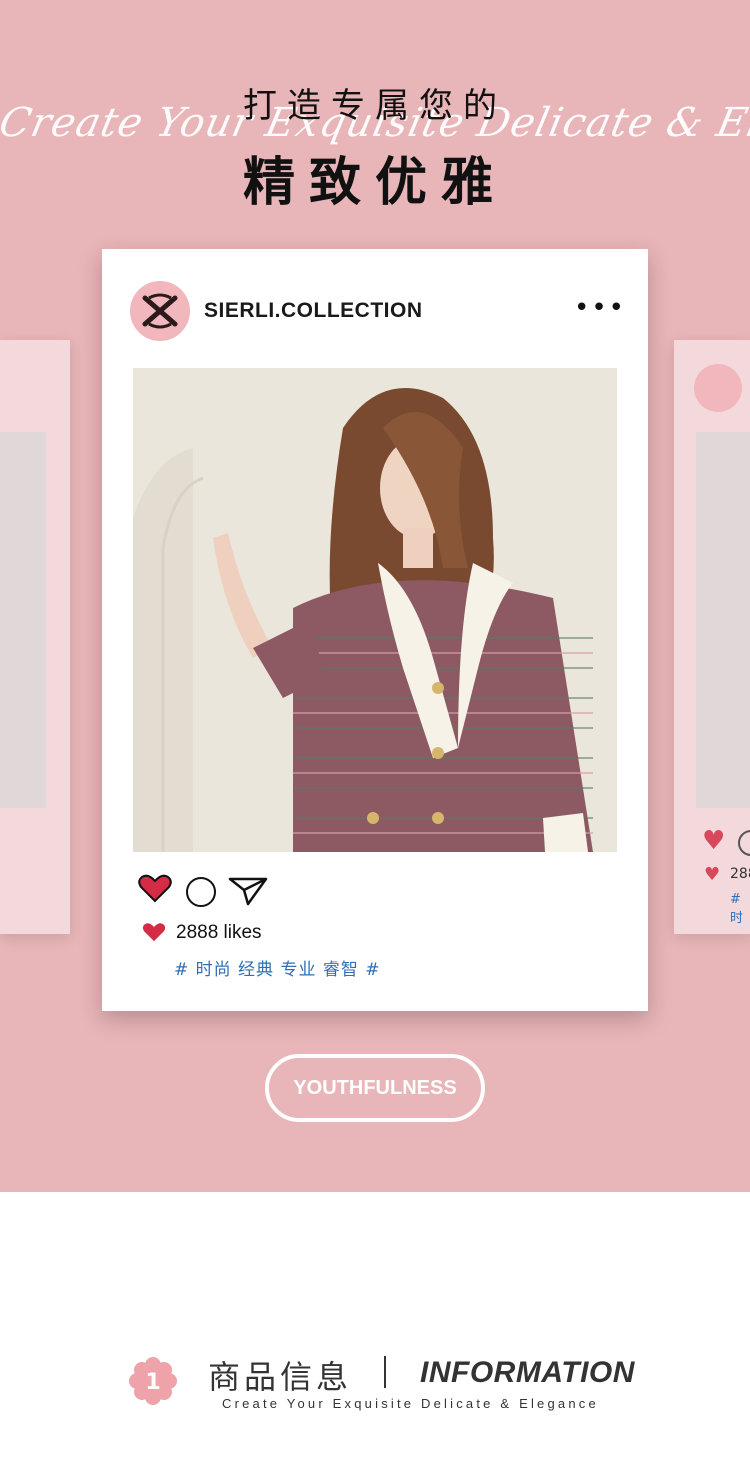  What do you see at coordinates (737, 909) in the screenshot?
I see `side-post-tags: # 时` at bounding box center [737, 909].